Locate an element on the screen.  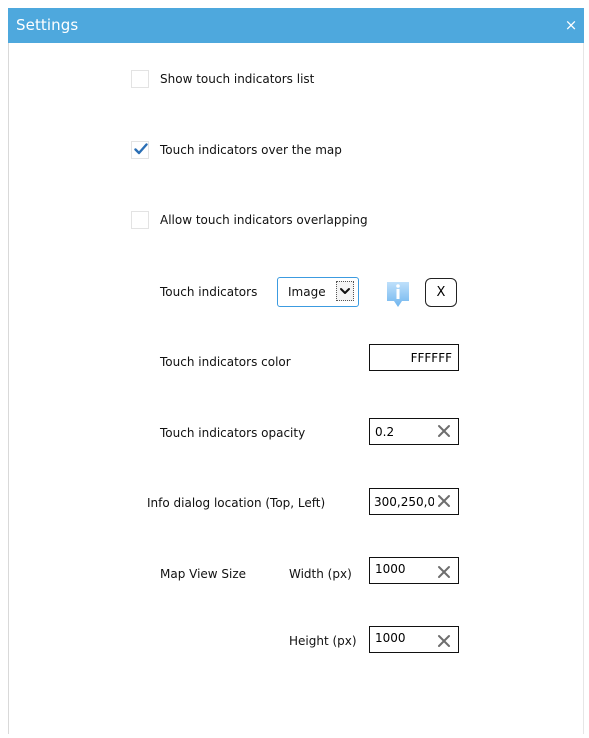
touch-indicators-color-field: FFFFFF is located at coordinates (414, 357).